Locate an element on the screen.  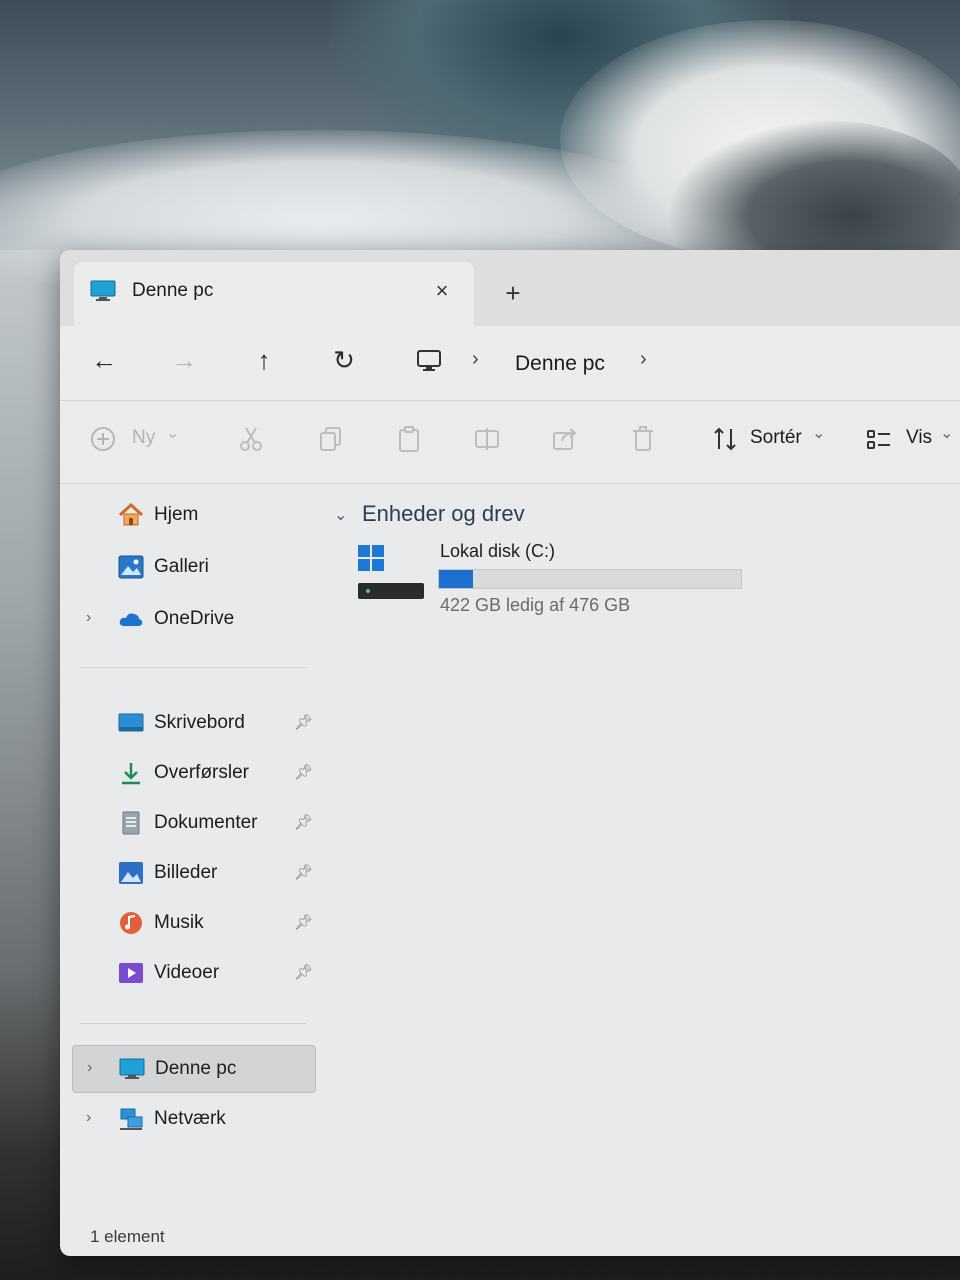
close-tab-icon: × is located at coordinates (442, 291).